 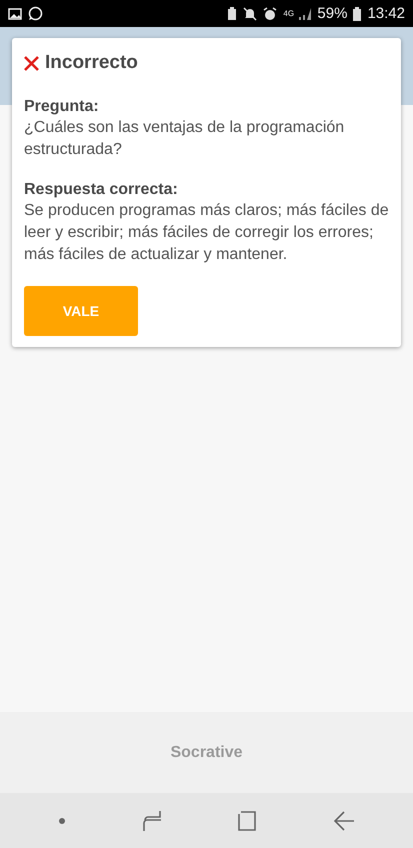 I want to click on cross-icon, so click(x=31, y=63).